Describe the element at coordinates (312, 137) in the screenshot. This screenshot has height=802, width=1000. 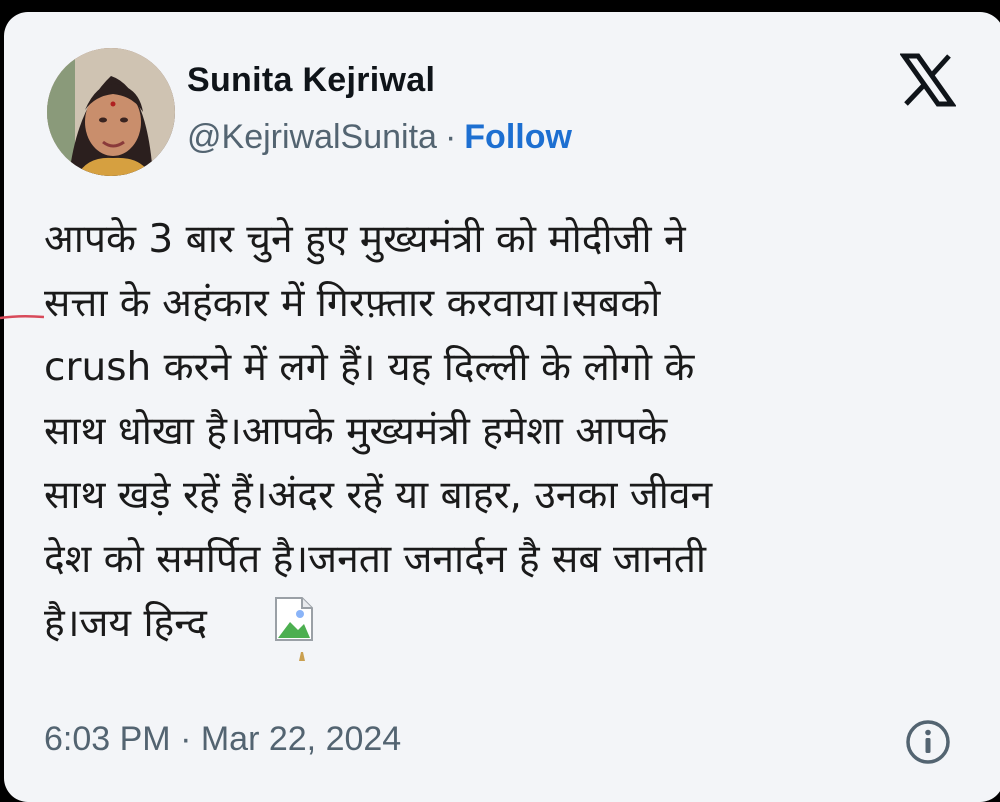
I see `author-handle: @KejriwalSunita` at that location.